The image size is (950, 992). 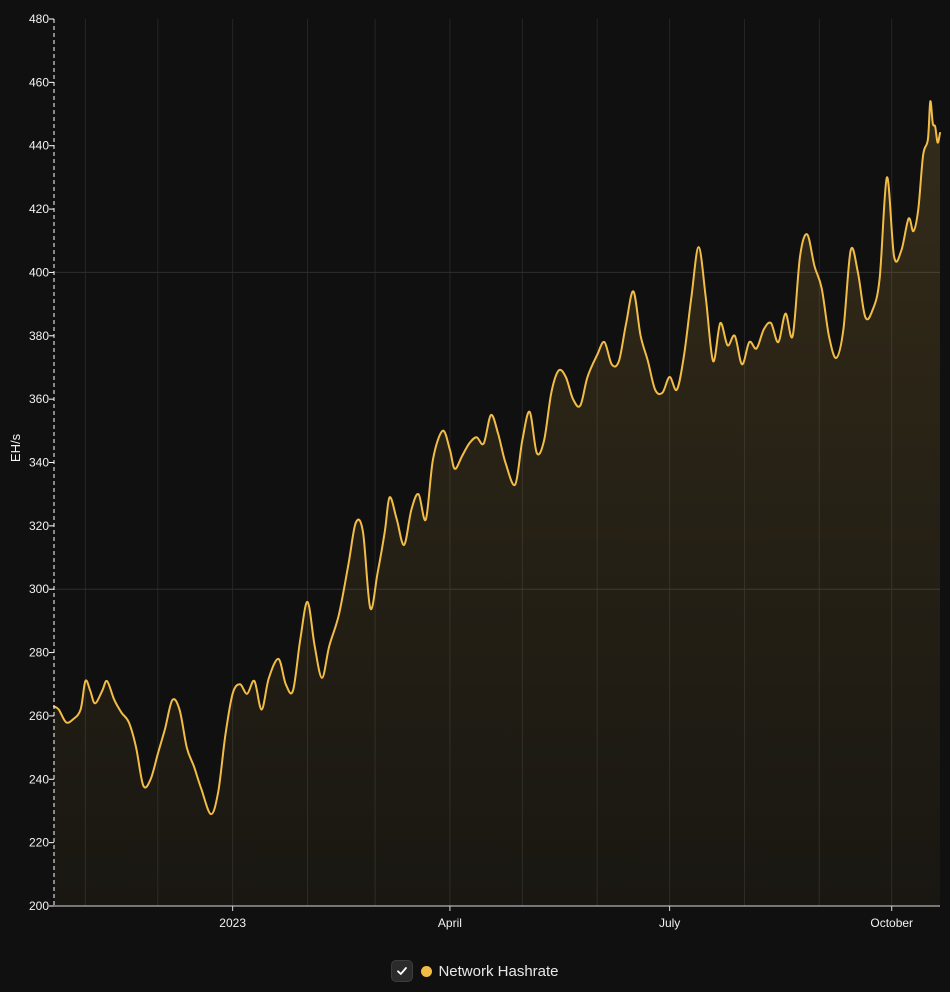 What do you see at coordinates (39, 272) in the screenshot?
I see `y-tick-label: 400` at bounding box center [39, 272].